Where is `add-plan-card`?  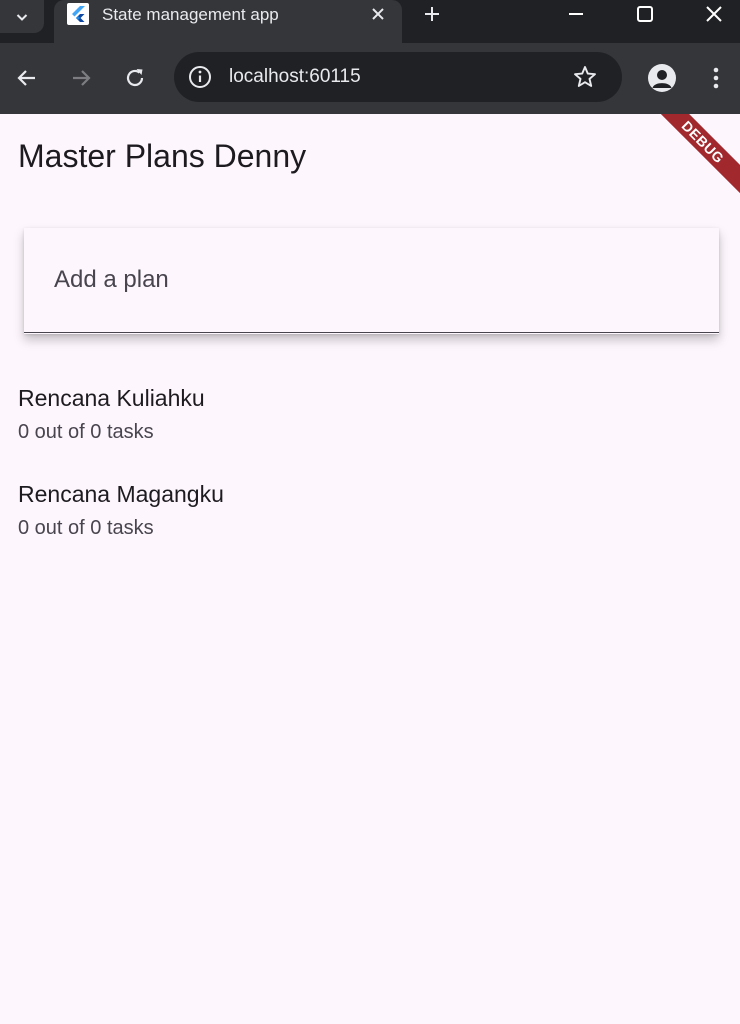
add-plan-card is located at coordinates (371, 281).